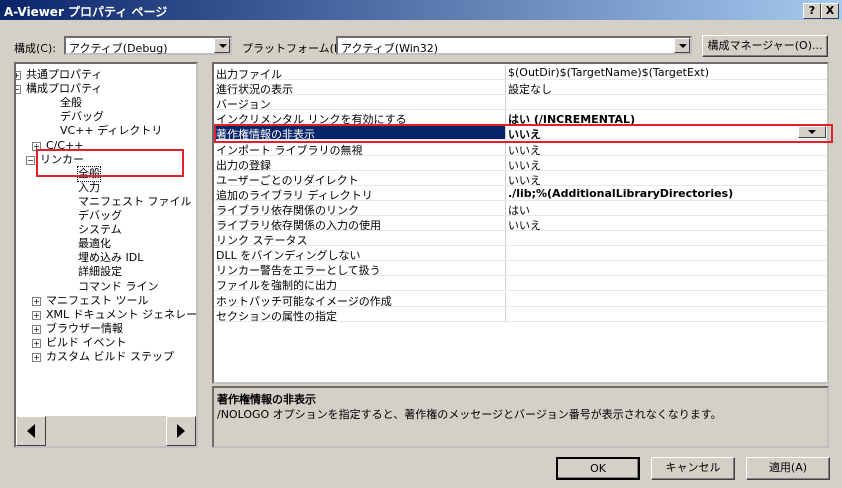  What do you see at coordinates (514, 45) in the screenshot?
I see `platform-combo: アクティブ(Win32)` at bounding box center [514, 45].